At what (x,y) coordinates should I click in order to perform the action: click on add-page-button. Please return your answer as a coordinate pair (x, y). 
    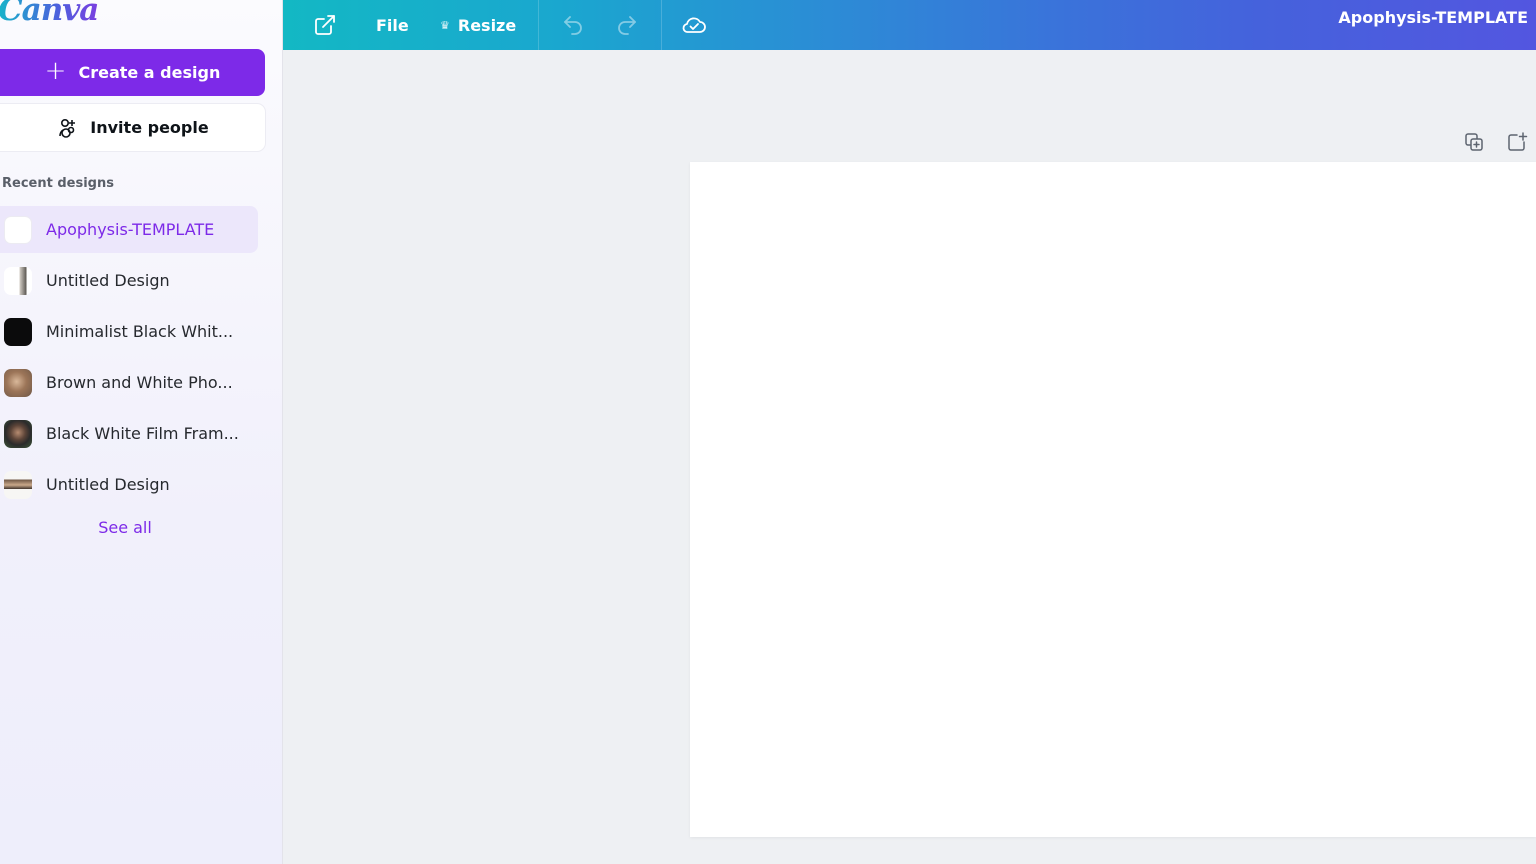
    Looking at the image, I should click on (1517, 142).